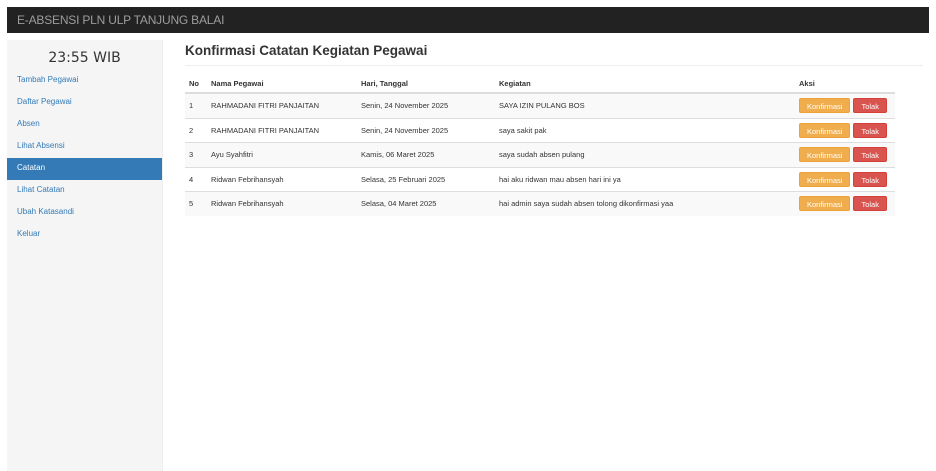 The image size is (936, 471). I want to click on cell-kegiatan: saya sudah absen pulang, so click(645, 154).